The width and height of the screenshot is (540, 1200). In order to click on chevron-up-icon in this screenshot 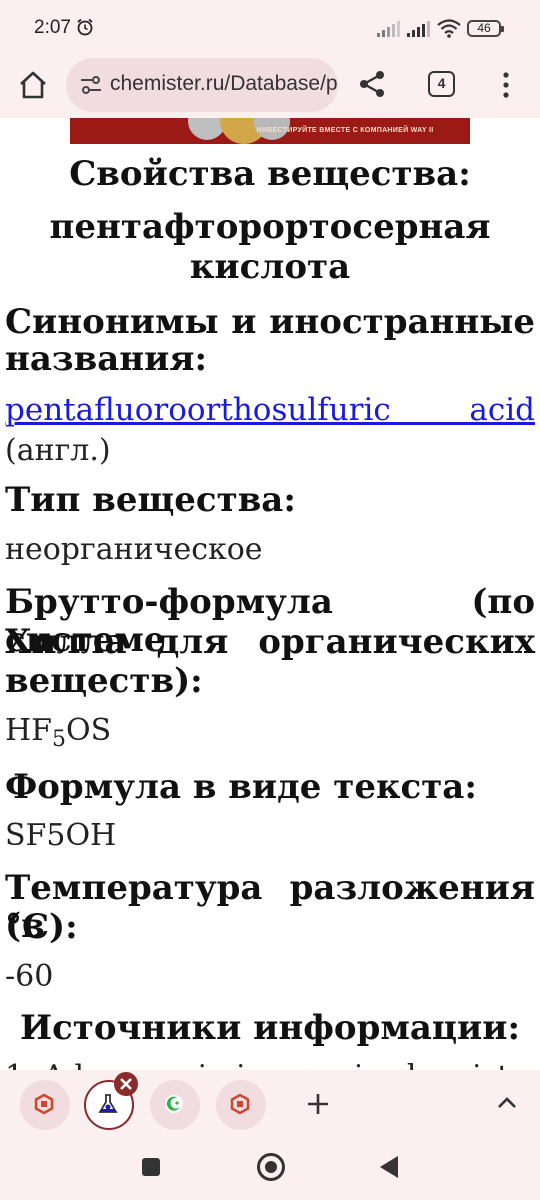, I will do `click(507, 1103)`.